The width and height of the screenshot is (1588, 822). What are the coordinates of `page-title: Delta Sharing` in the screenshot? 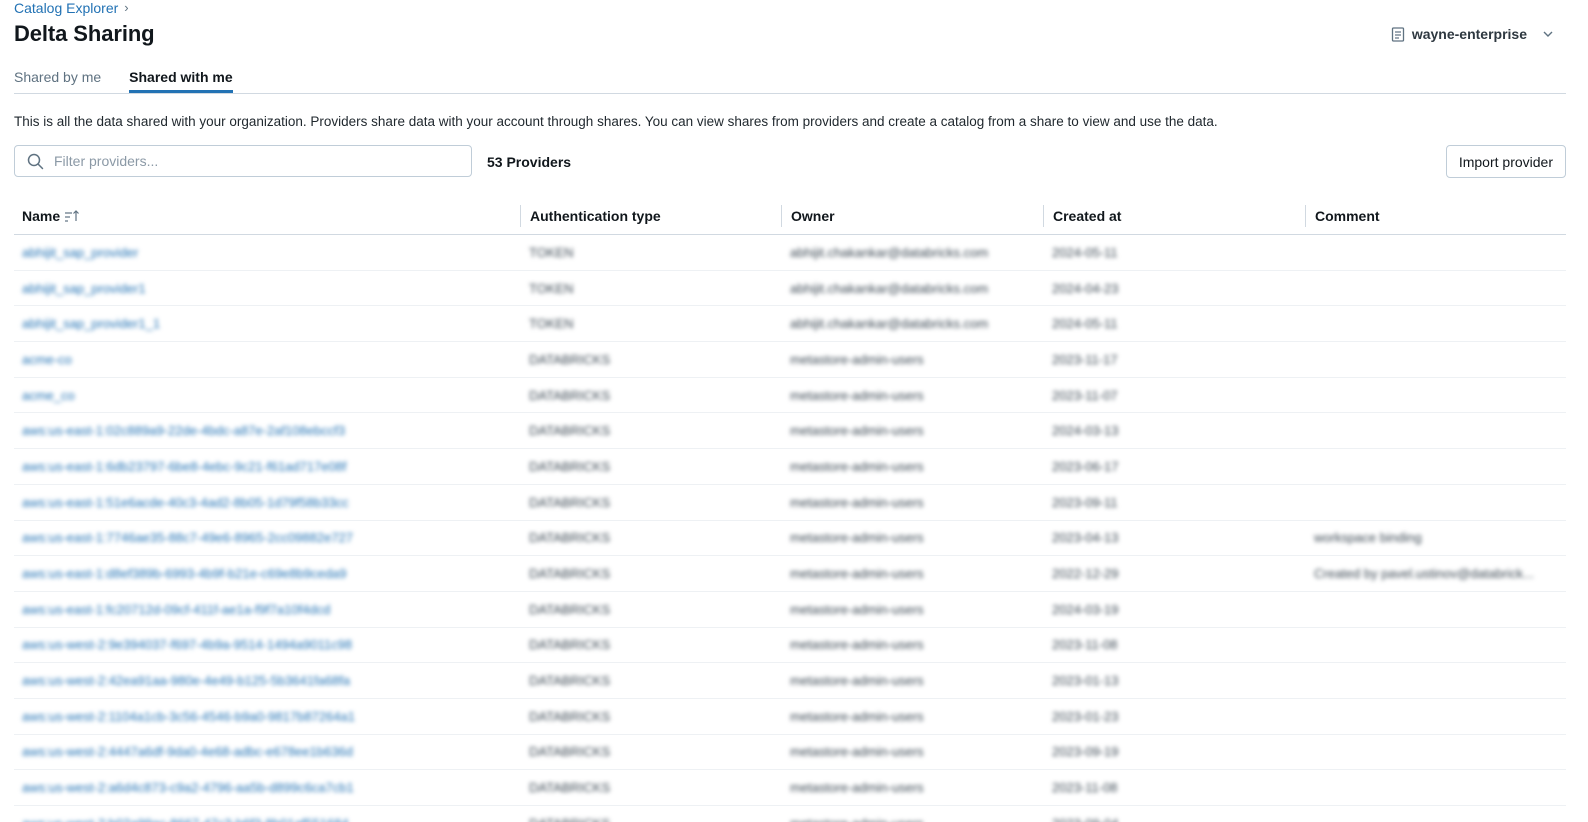 It's located at (84, 33).